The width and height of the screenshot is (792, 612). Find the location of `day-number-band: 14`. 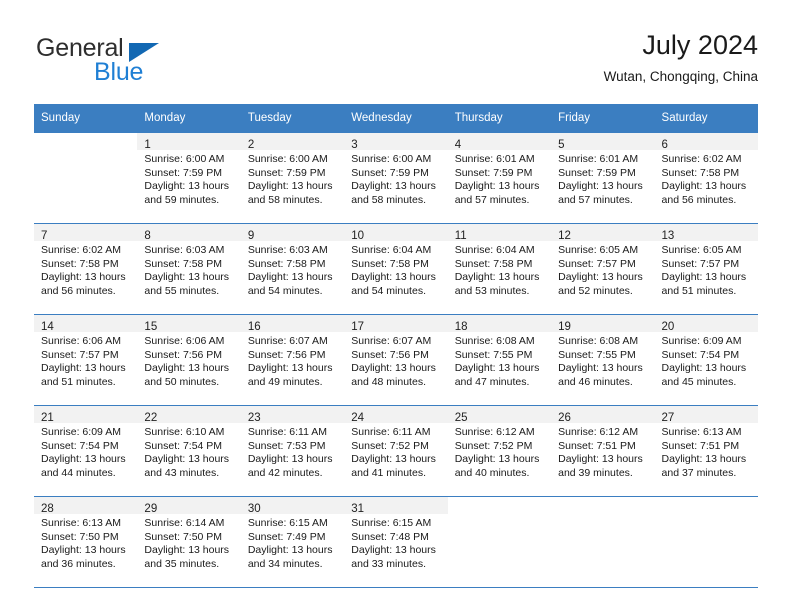

day-number-band: 14 is located at coordinates (86, 324).